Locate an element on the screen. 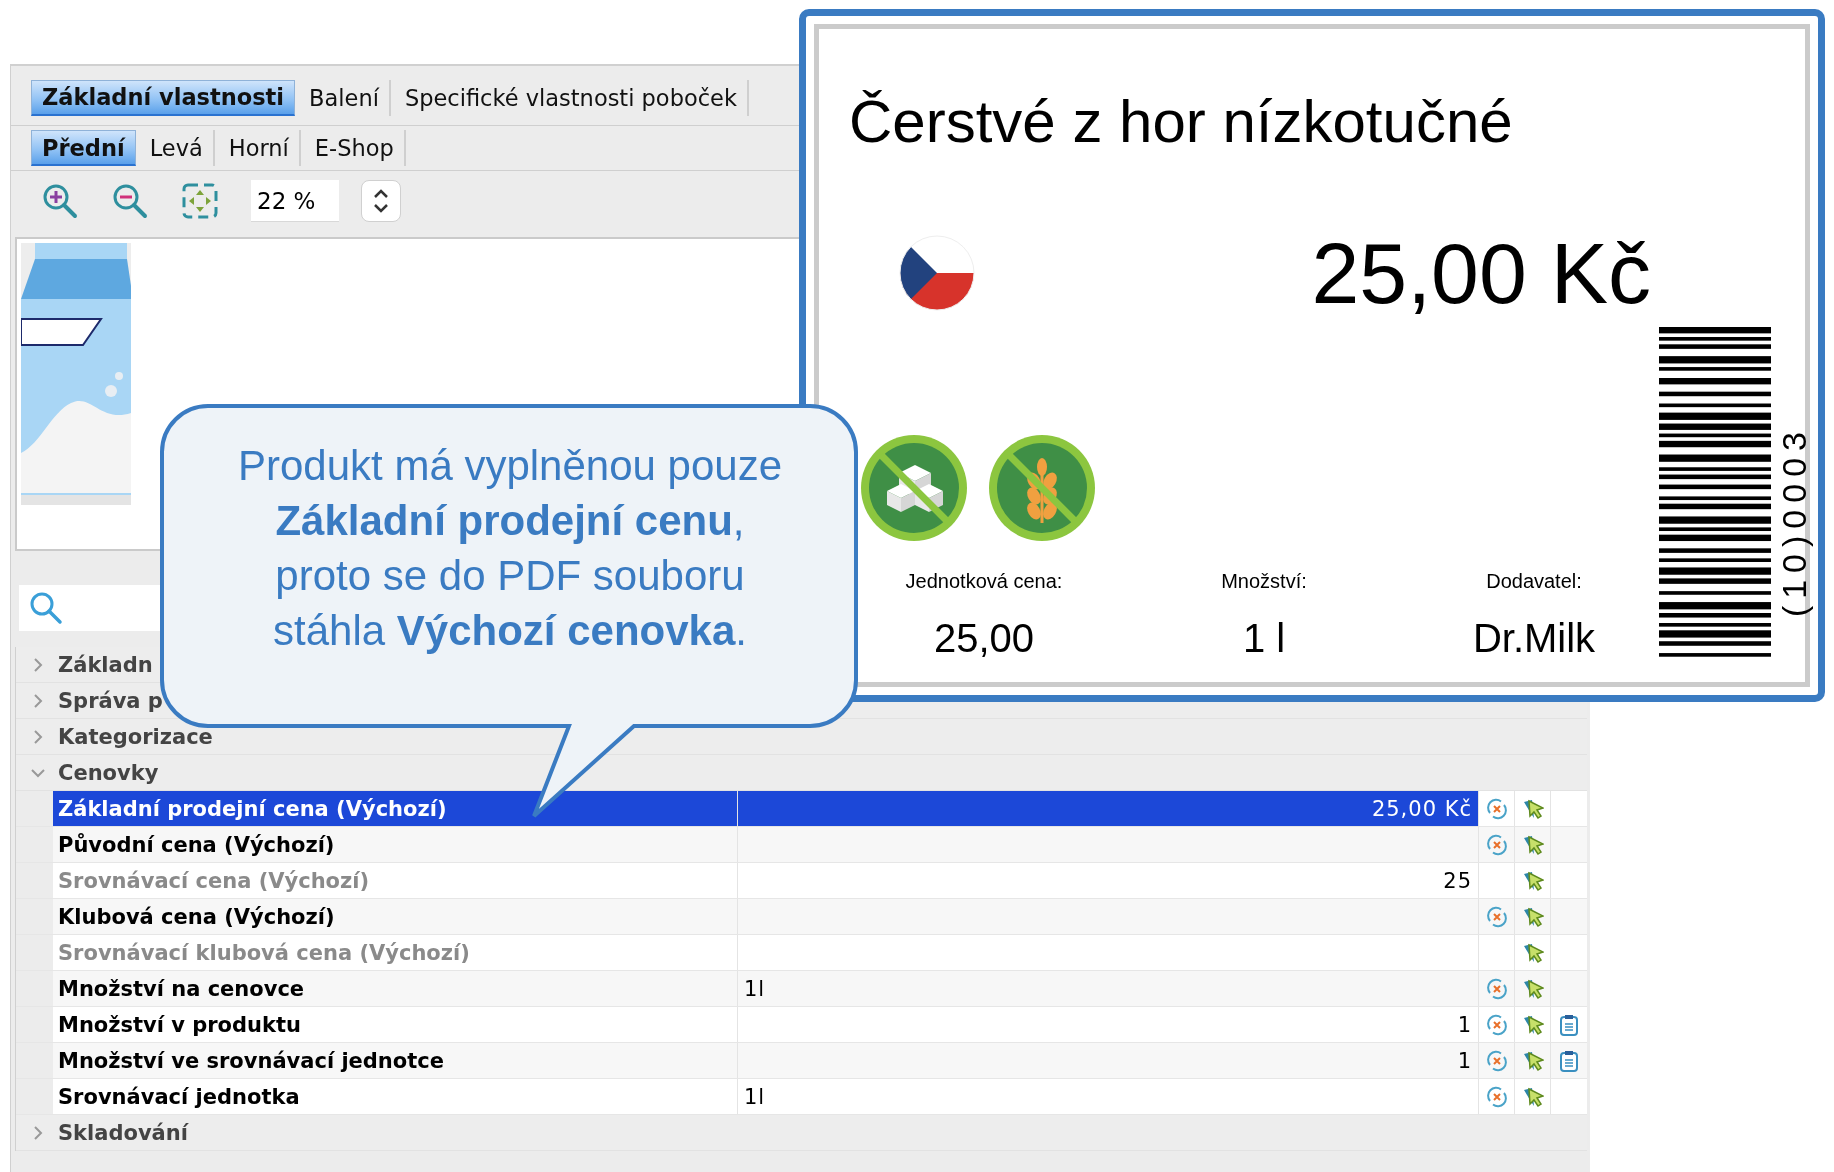 The image size is (1834, 1172). tab: Levá is located at coordinates (177, 148).